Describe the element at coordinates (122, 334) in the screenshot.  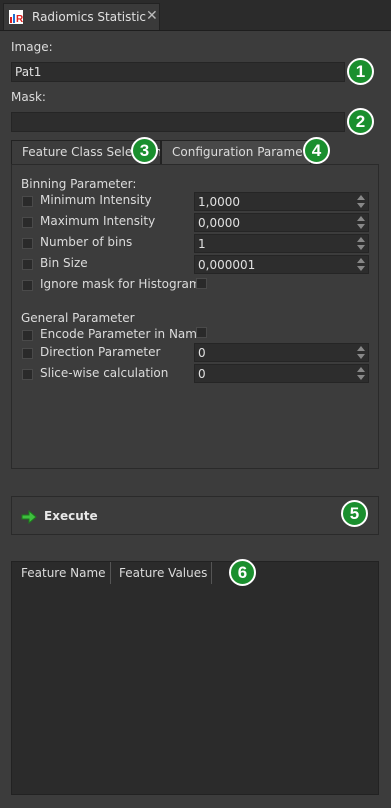
I see `encode-label: Encode Parameter in Name` at that location.